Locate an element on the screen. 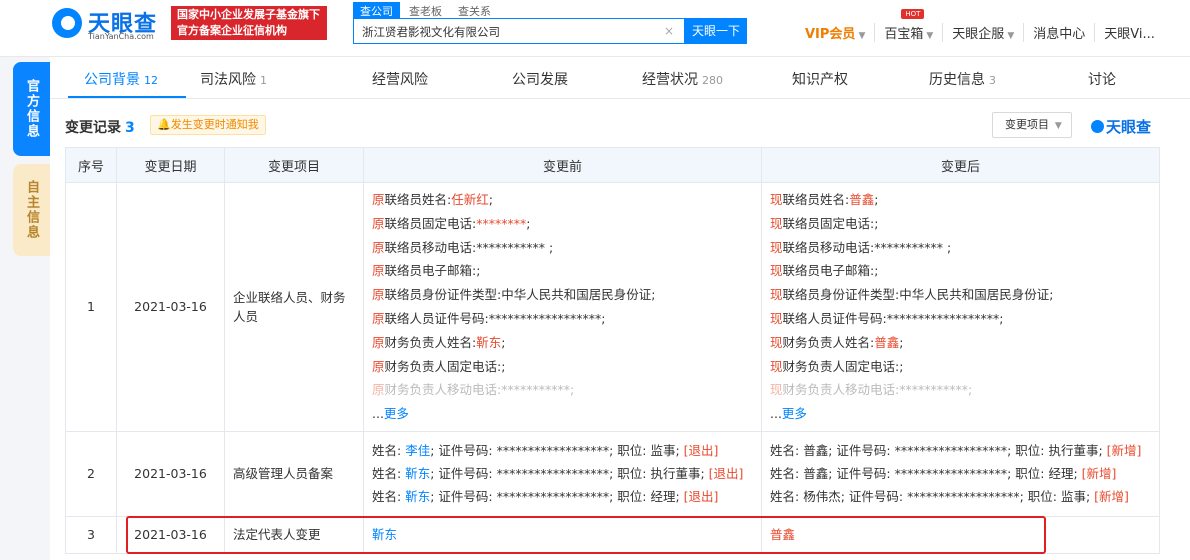 Image resolution: width=1190 pixels, height=560 pixels. tab-operating-status: 经营状况 280 is located at coordinates (682, 79).